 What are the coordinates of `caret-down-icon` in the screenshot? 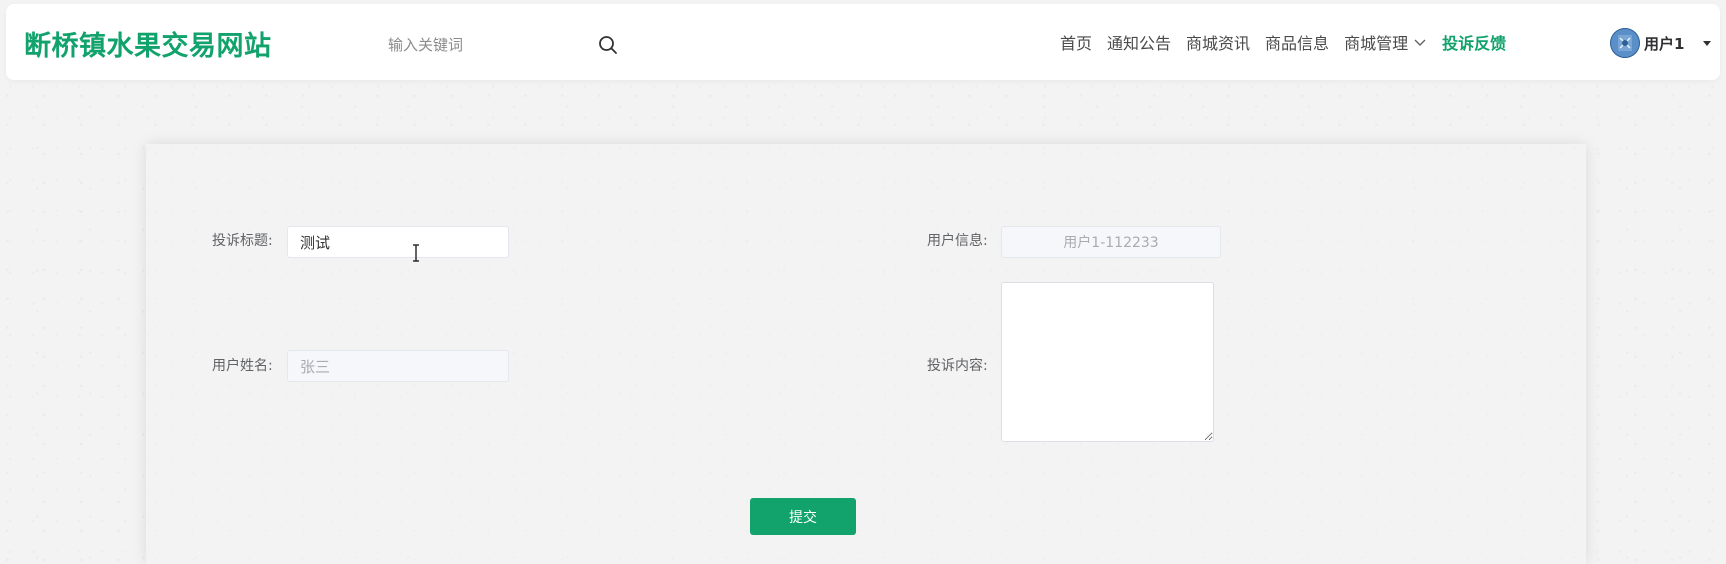 It's located at (1707, 43).